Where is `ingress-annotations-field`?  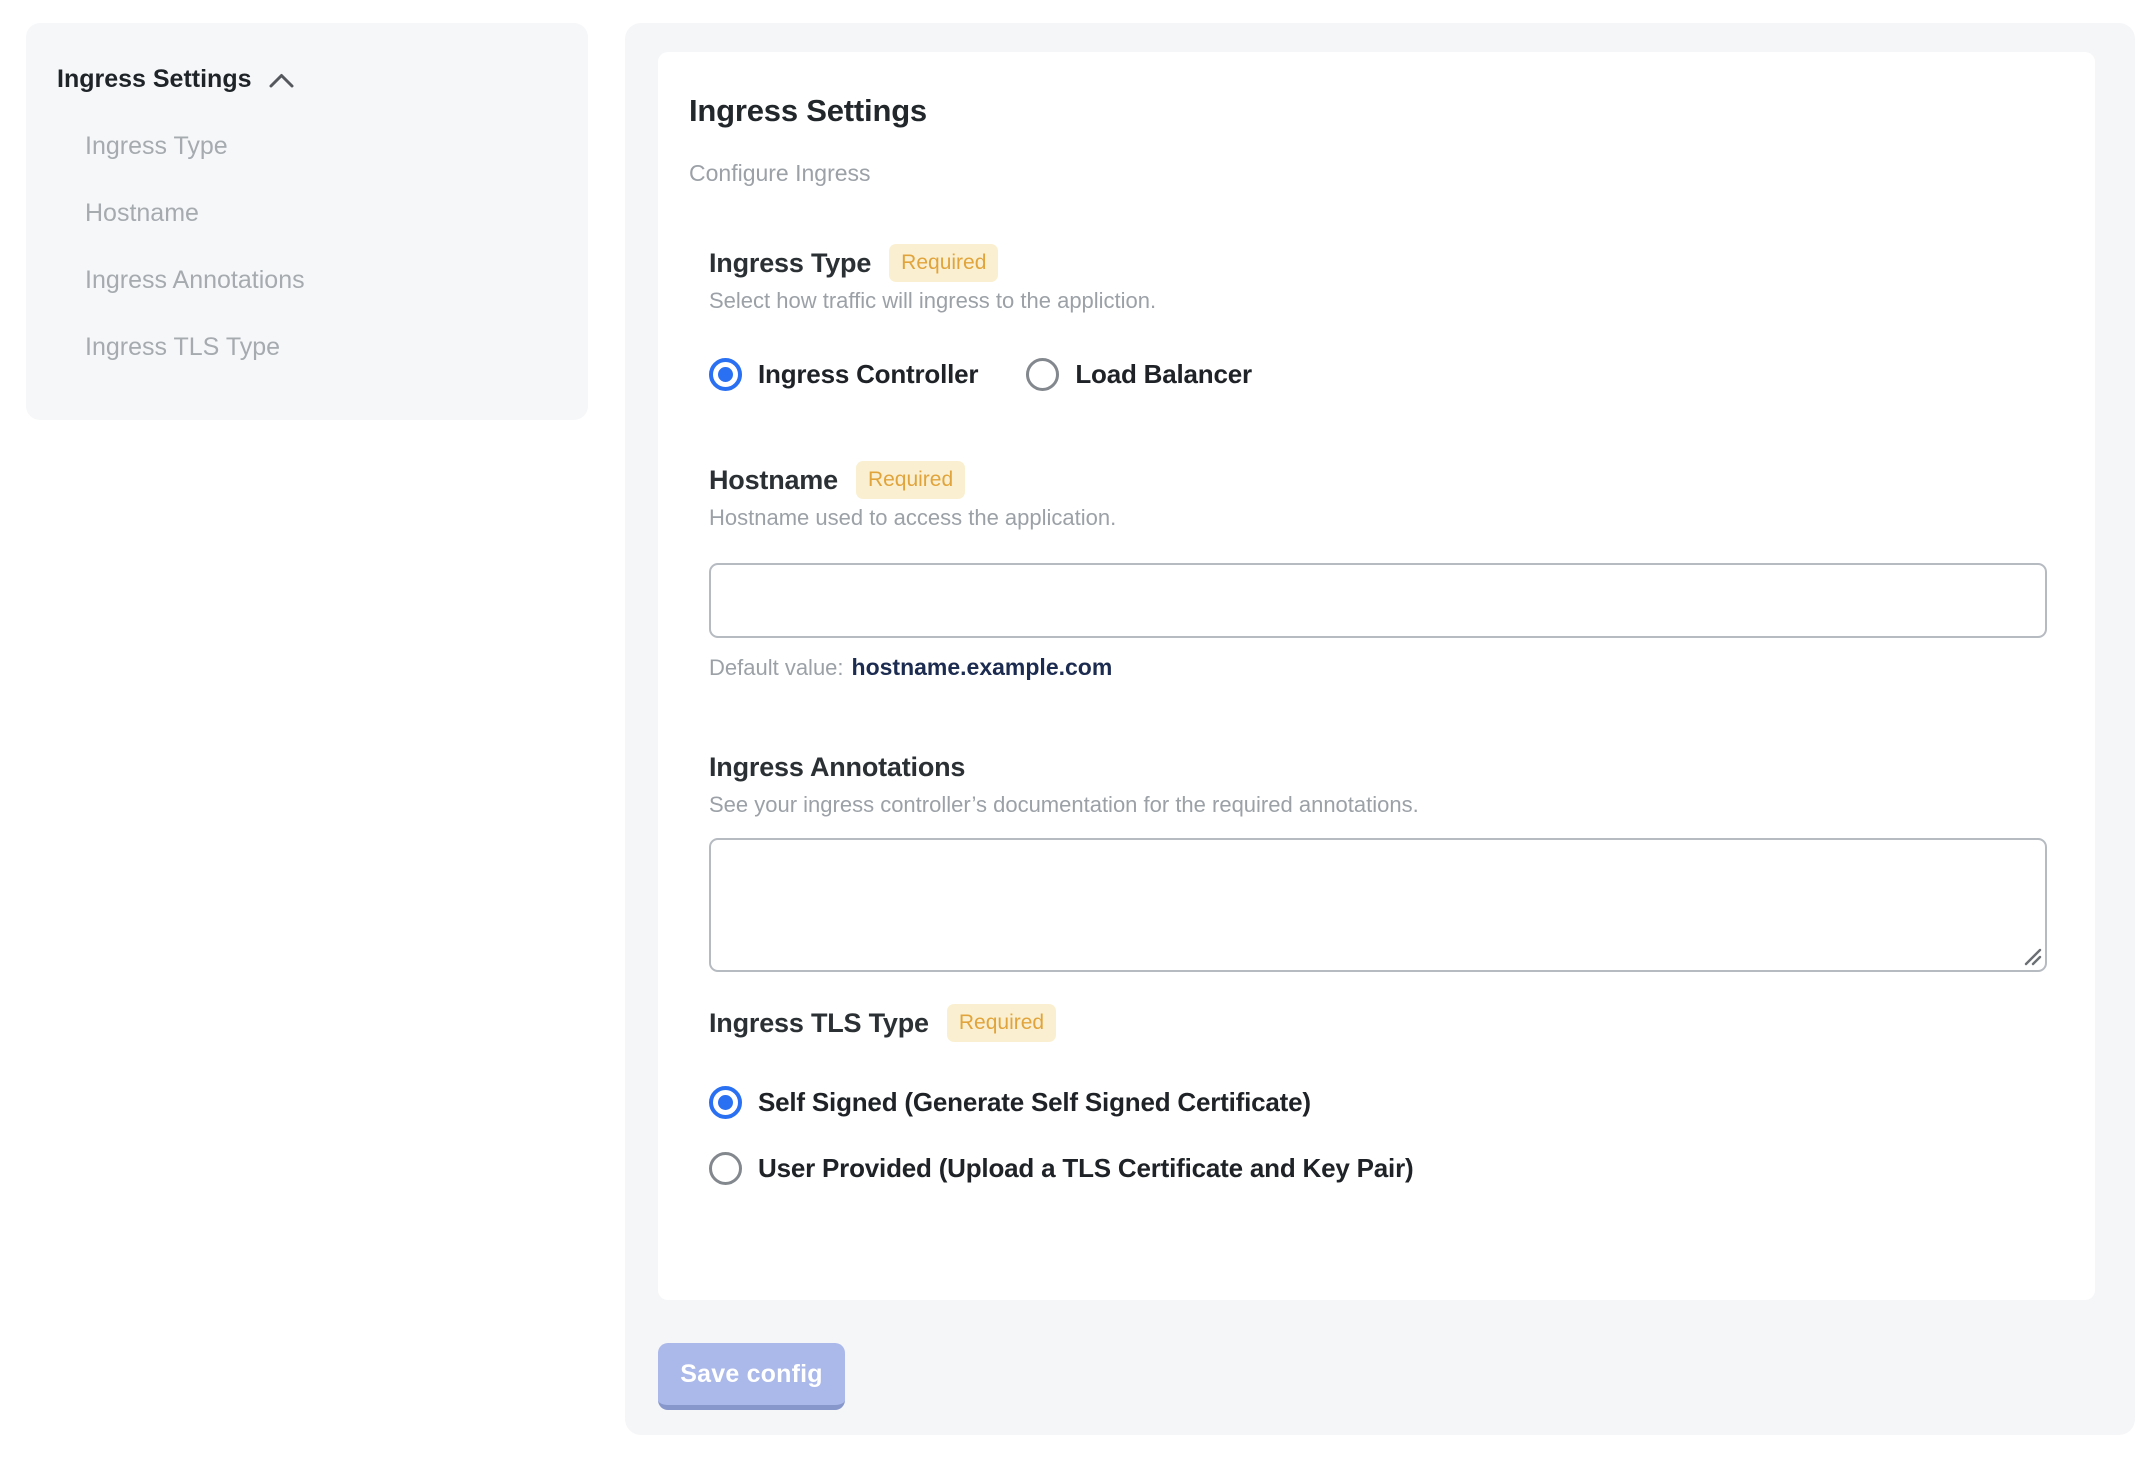 ingress-annotations-field is located at coordinates (1378, 905).